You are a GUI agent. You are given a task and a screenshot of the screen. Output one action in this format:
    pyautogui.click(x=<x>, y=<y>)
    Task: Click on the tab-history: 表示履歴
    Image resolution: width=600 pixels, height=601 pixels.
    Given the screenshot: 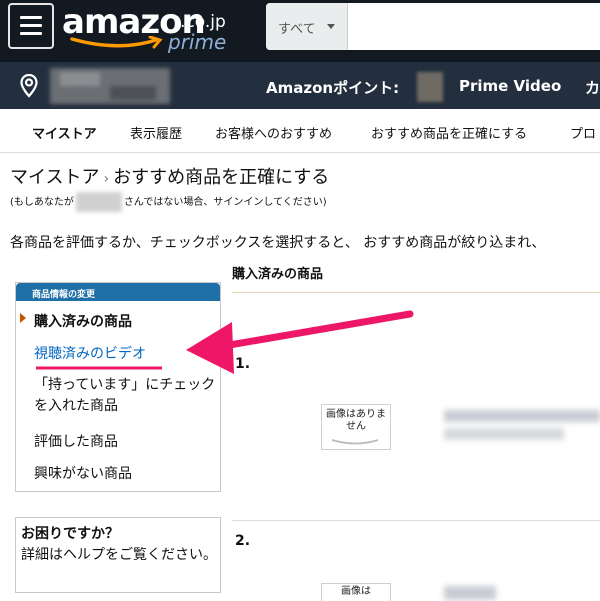 What is the action you would take?
    pyautogui.click(x=156, y=132)
    